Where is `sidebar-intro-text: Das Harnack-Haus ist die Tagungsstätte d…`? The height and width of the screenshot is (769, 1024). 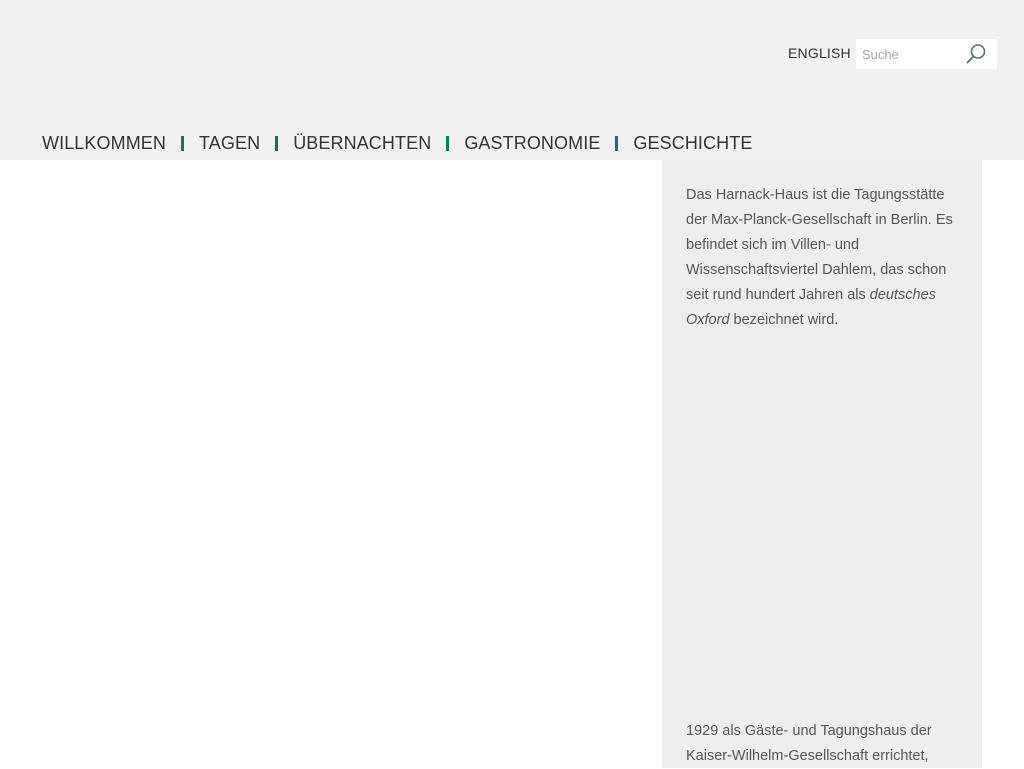
sidebar-intro-text: Das Harnack-Haus ist die Tagungsstätte d… is located at coordinates (824, 258).